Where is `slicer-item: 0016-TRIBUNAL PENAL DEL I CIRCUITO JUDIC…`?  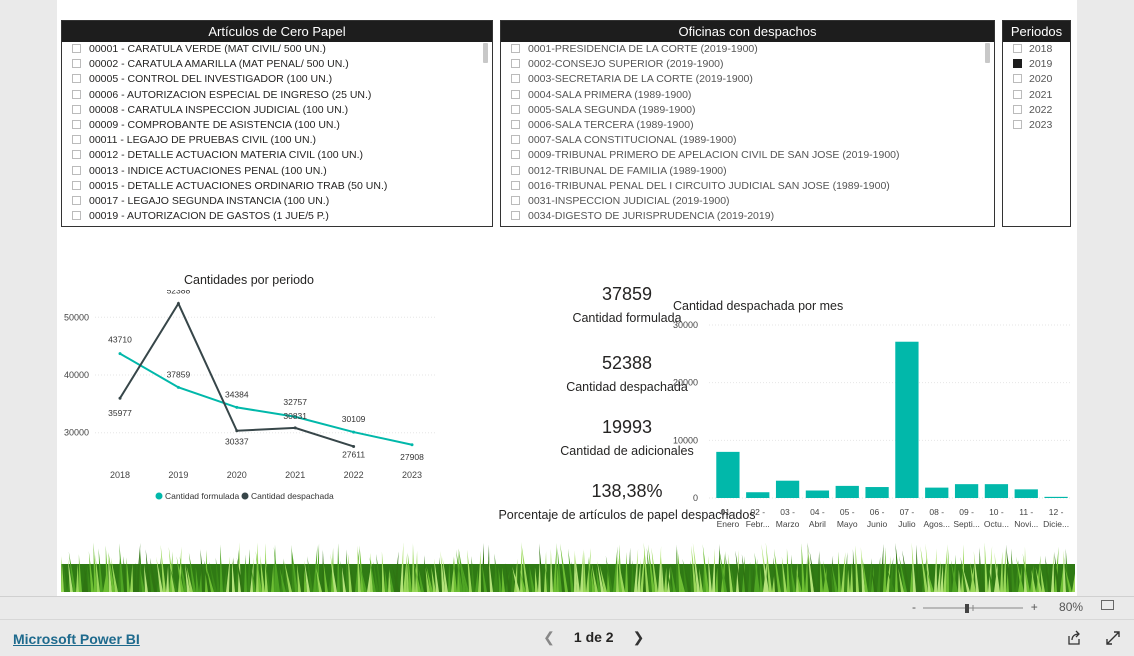 slicer-item: 0016-TRIBUNAL PENAL DEL I CIRCUITO JUDIC… is located at coordinates (747, 186).